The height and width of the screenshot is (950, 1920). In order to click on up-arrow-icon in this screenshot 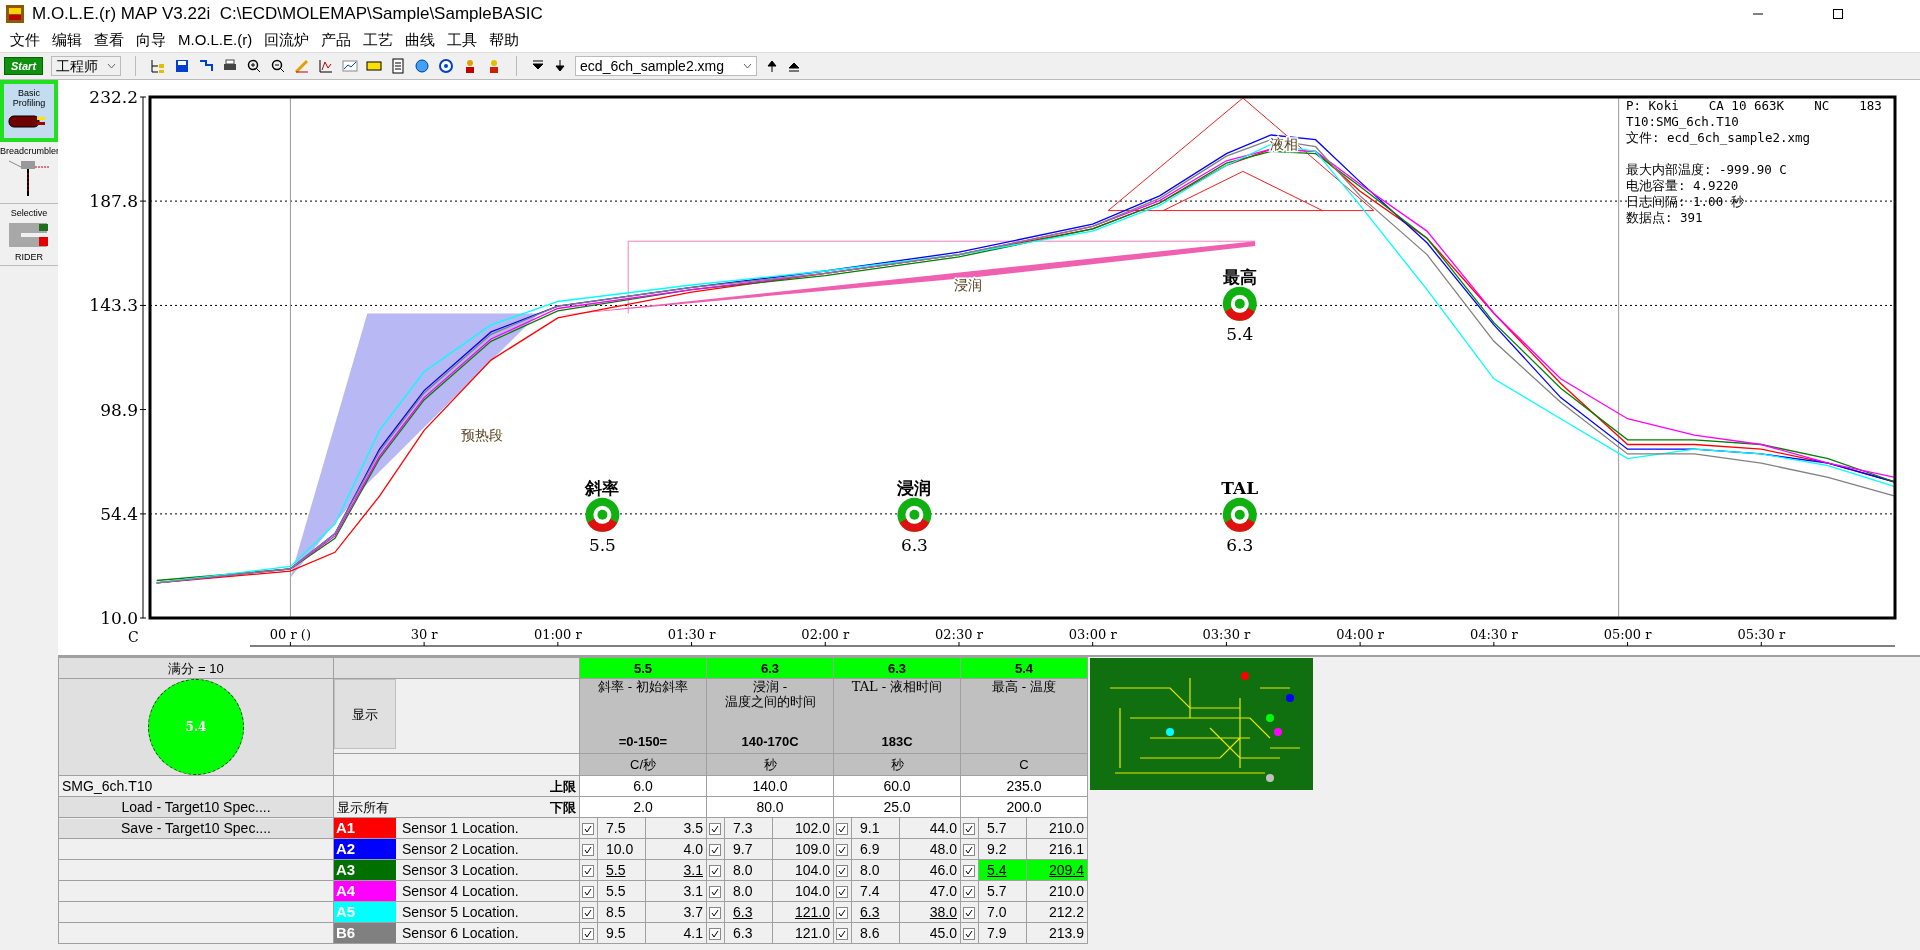, I will do `click(772, 66)`.